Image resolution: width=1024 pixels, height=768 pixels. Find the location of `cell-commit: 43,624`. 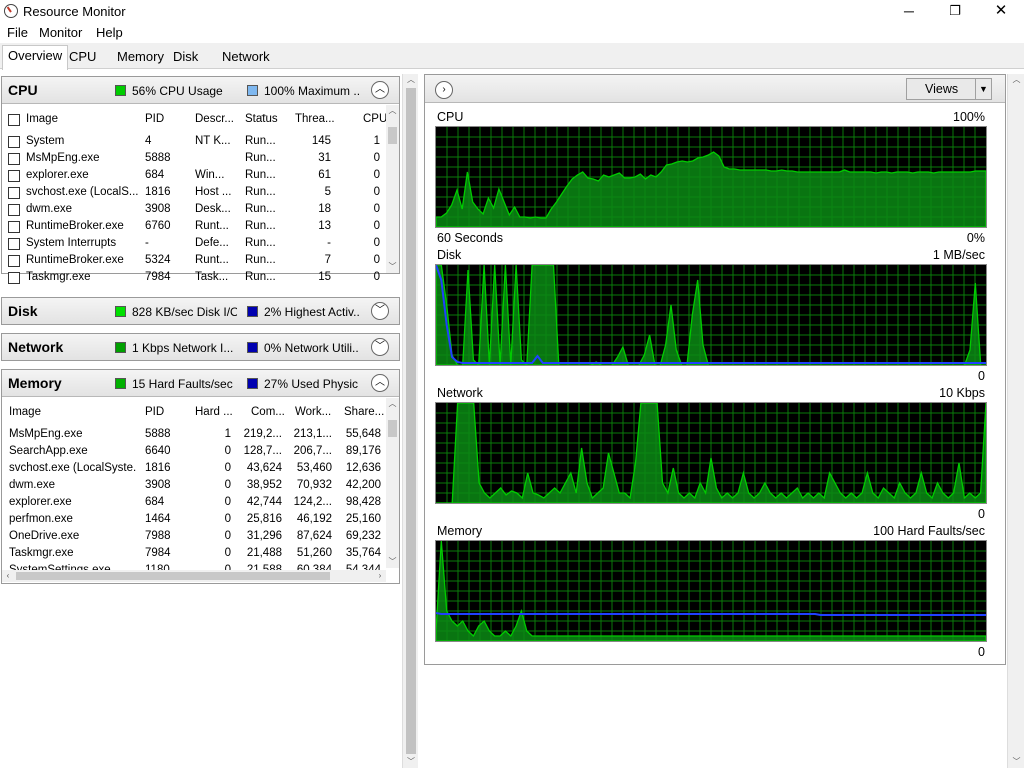

cell-commit: 43,624 is located at coordinates (264, 468).